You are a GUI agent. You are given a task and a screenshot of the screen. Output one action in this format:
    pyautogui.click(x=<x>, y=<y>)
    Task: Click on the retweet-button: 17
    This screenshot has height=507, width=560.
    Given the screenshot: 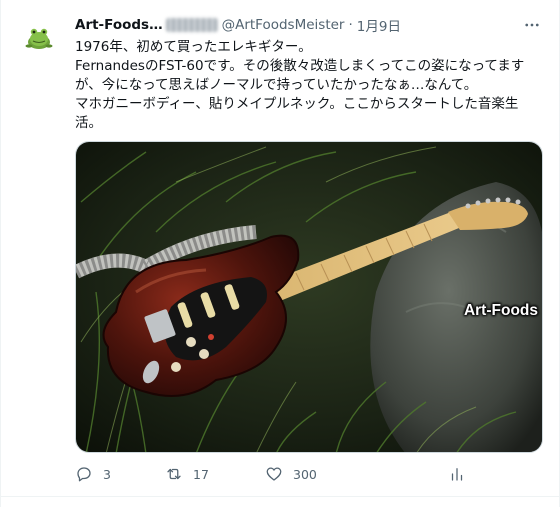 What is the action you would take?
    pyautogui.click(x=187, y=474)
    